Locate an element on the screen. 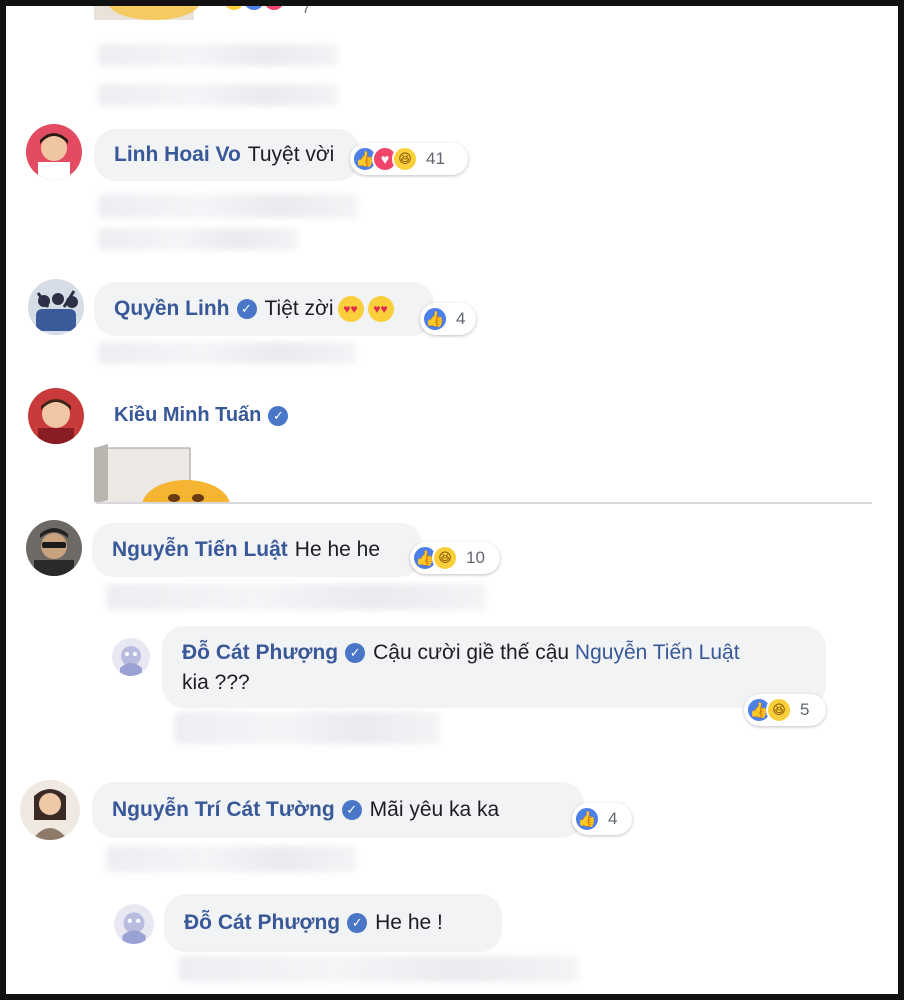 Image resolution: width=904 pixels, height=1000 pixels. comment-author: Quyền Linh is located at coordinates (172, 309).